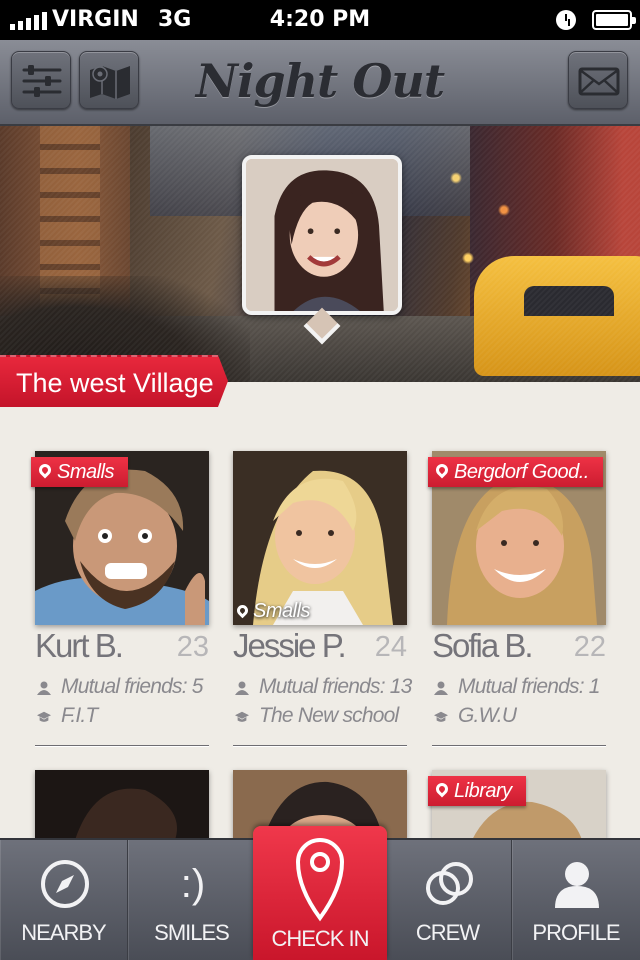 This screenshot has width=640, height=960. I want to click on venue-tag: Bergdorf Good.., so click(515, 472).